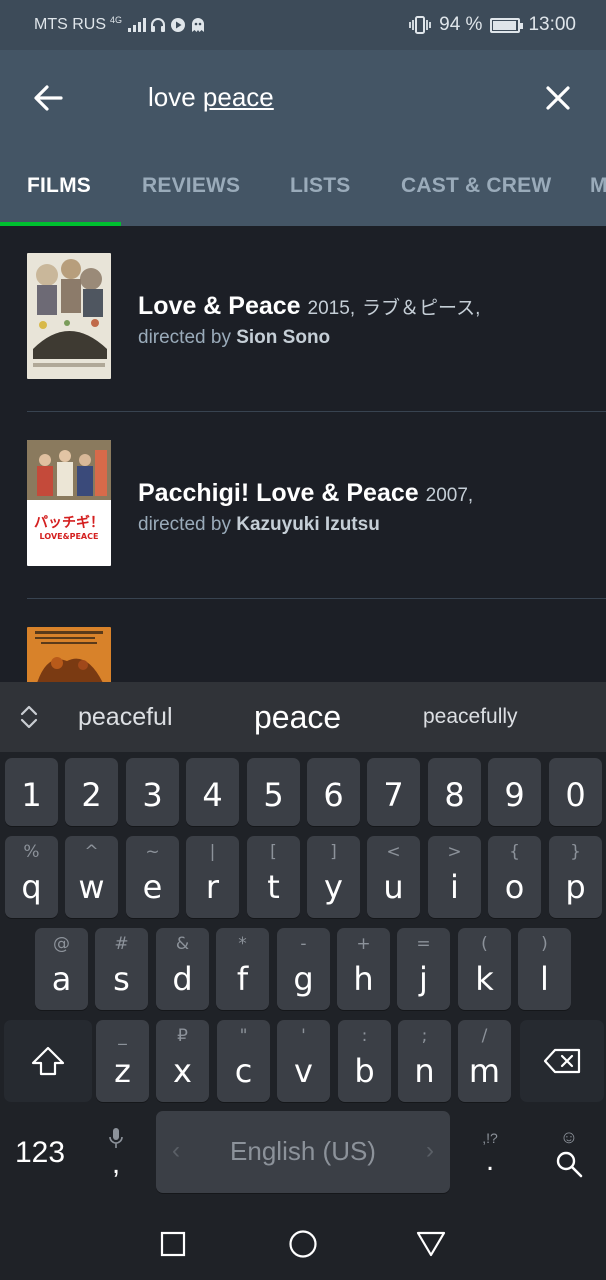 The image size is (606, 1280). Describe the element at coordinates (283, 337) in the screenshot. I see `director-name: Sion Sono` at that location.